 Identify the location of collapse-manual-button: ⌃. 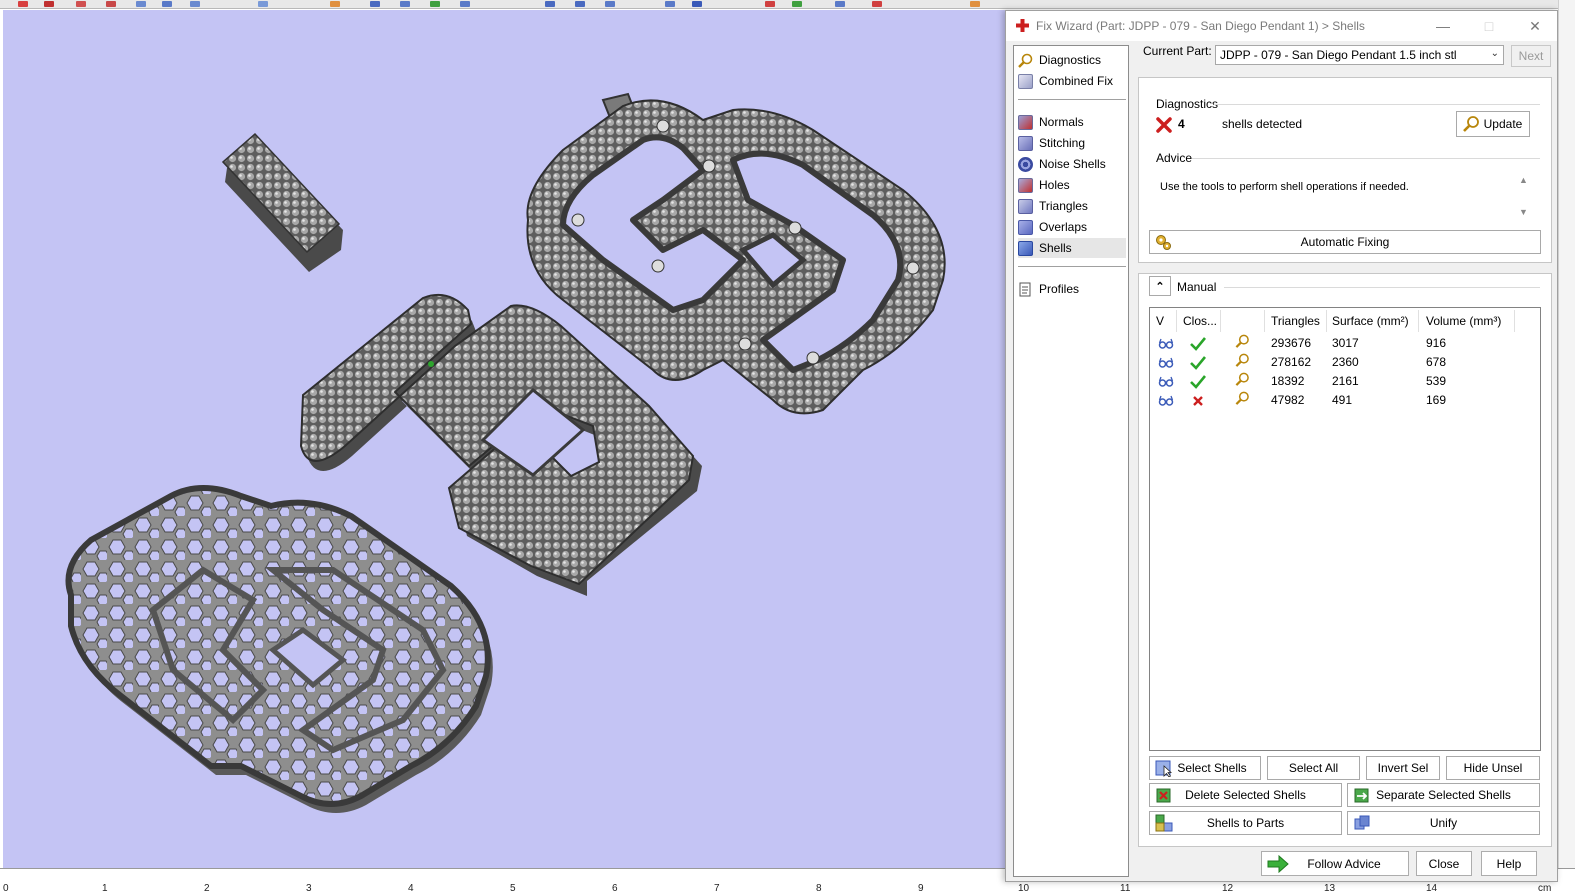
(1160, 286).